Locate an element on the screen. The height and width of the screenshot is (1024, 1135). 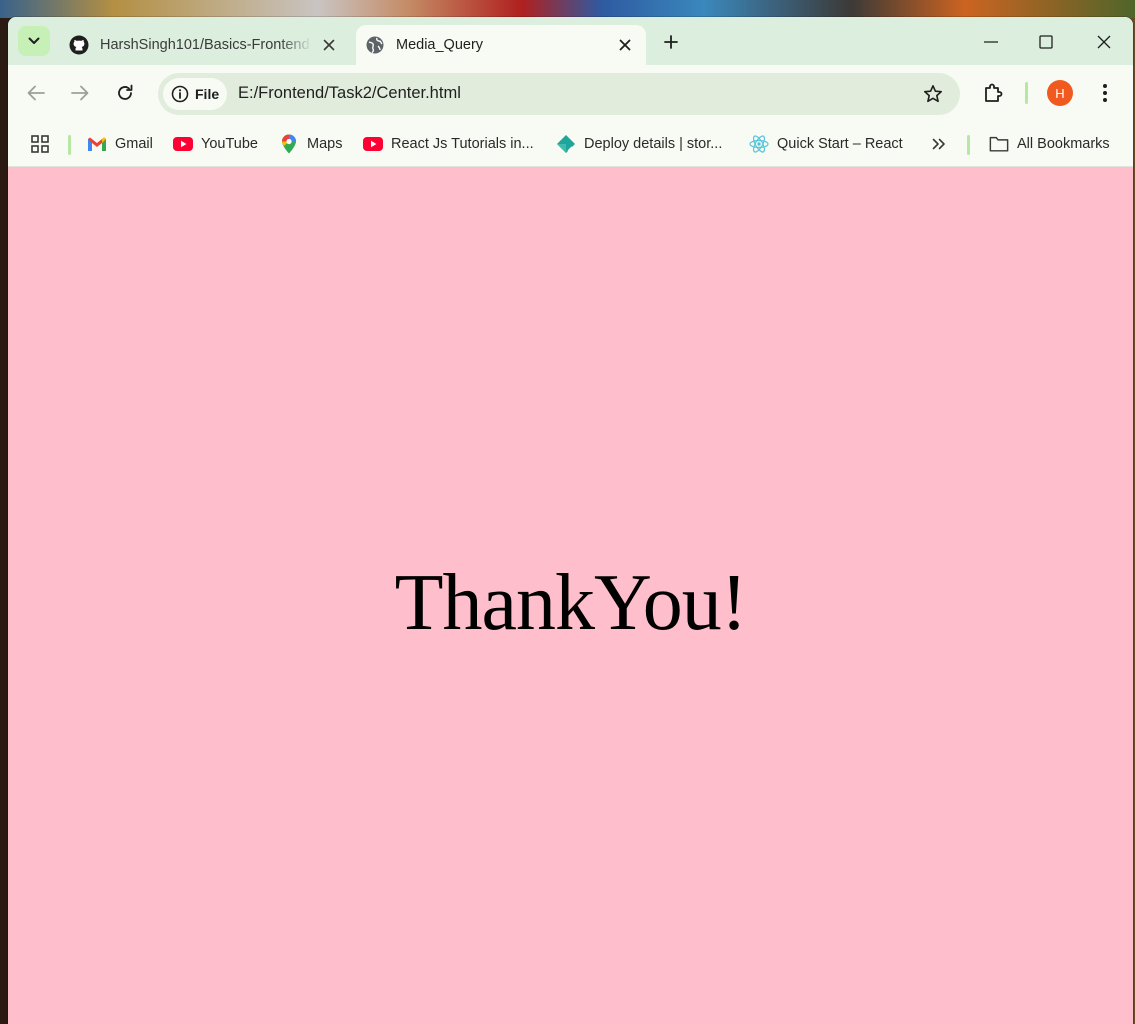
apps-grid-icon is located at coordinates (40, 144).